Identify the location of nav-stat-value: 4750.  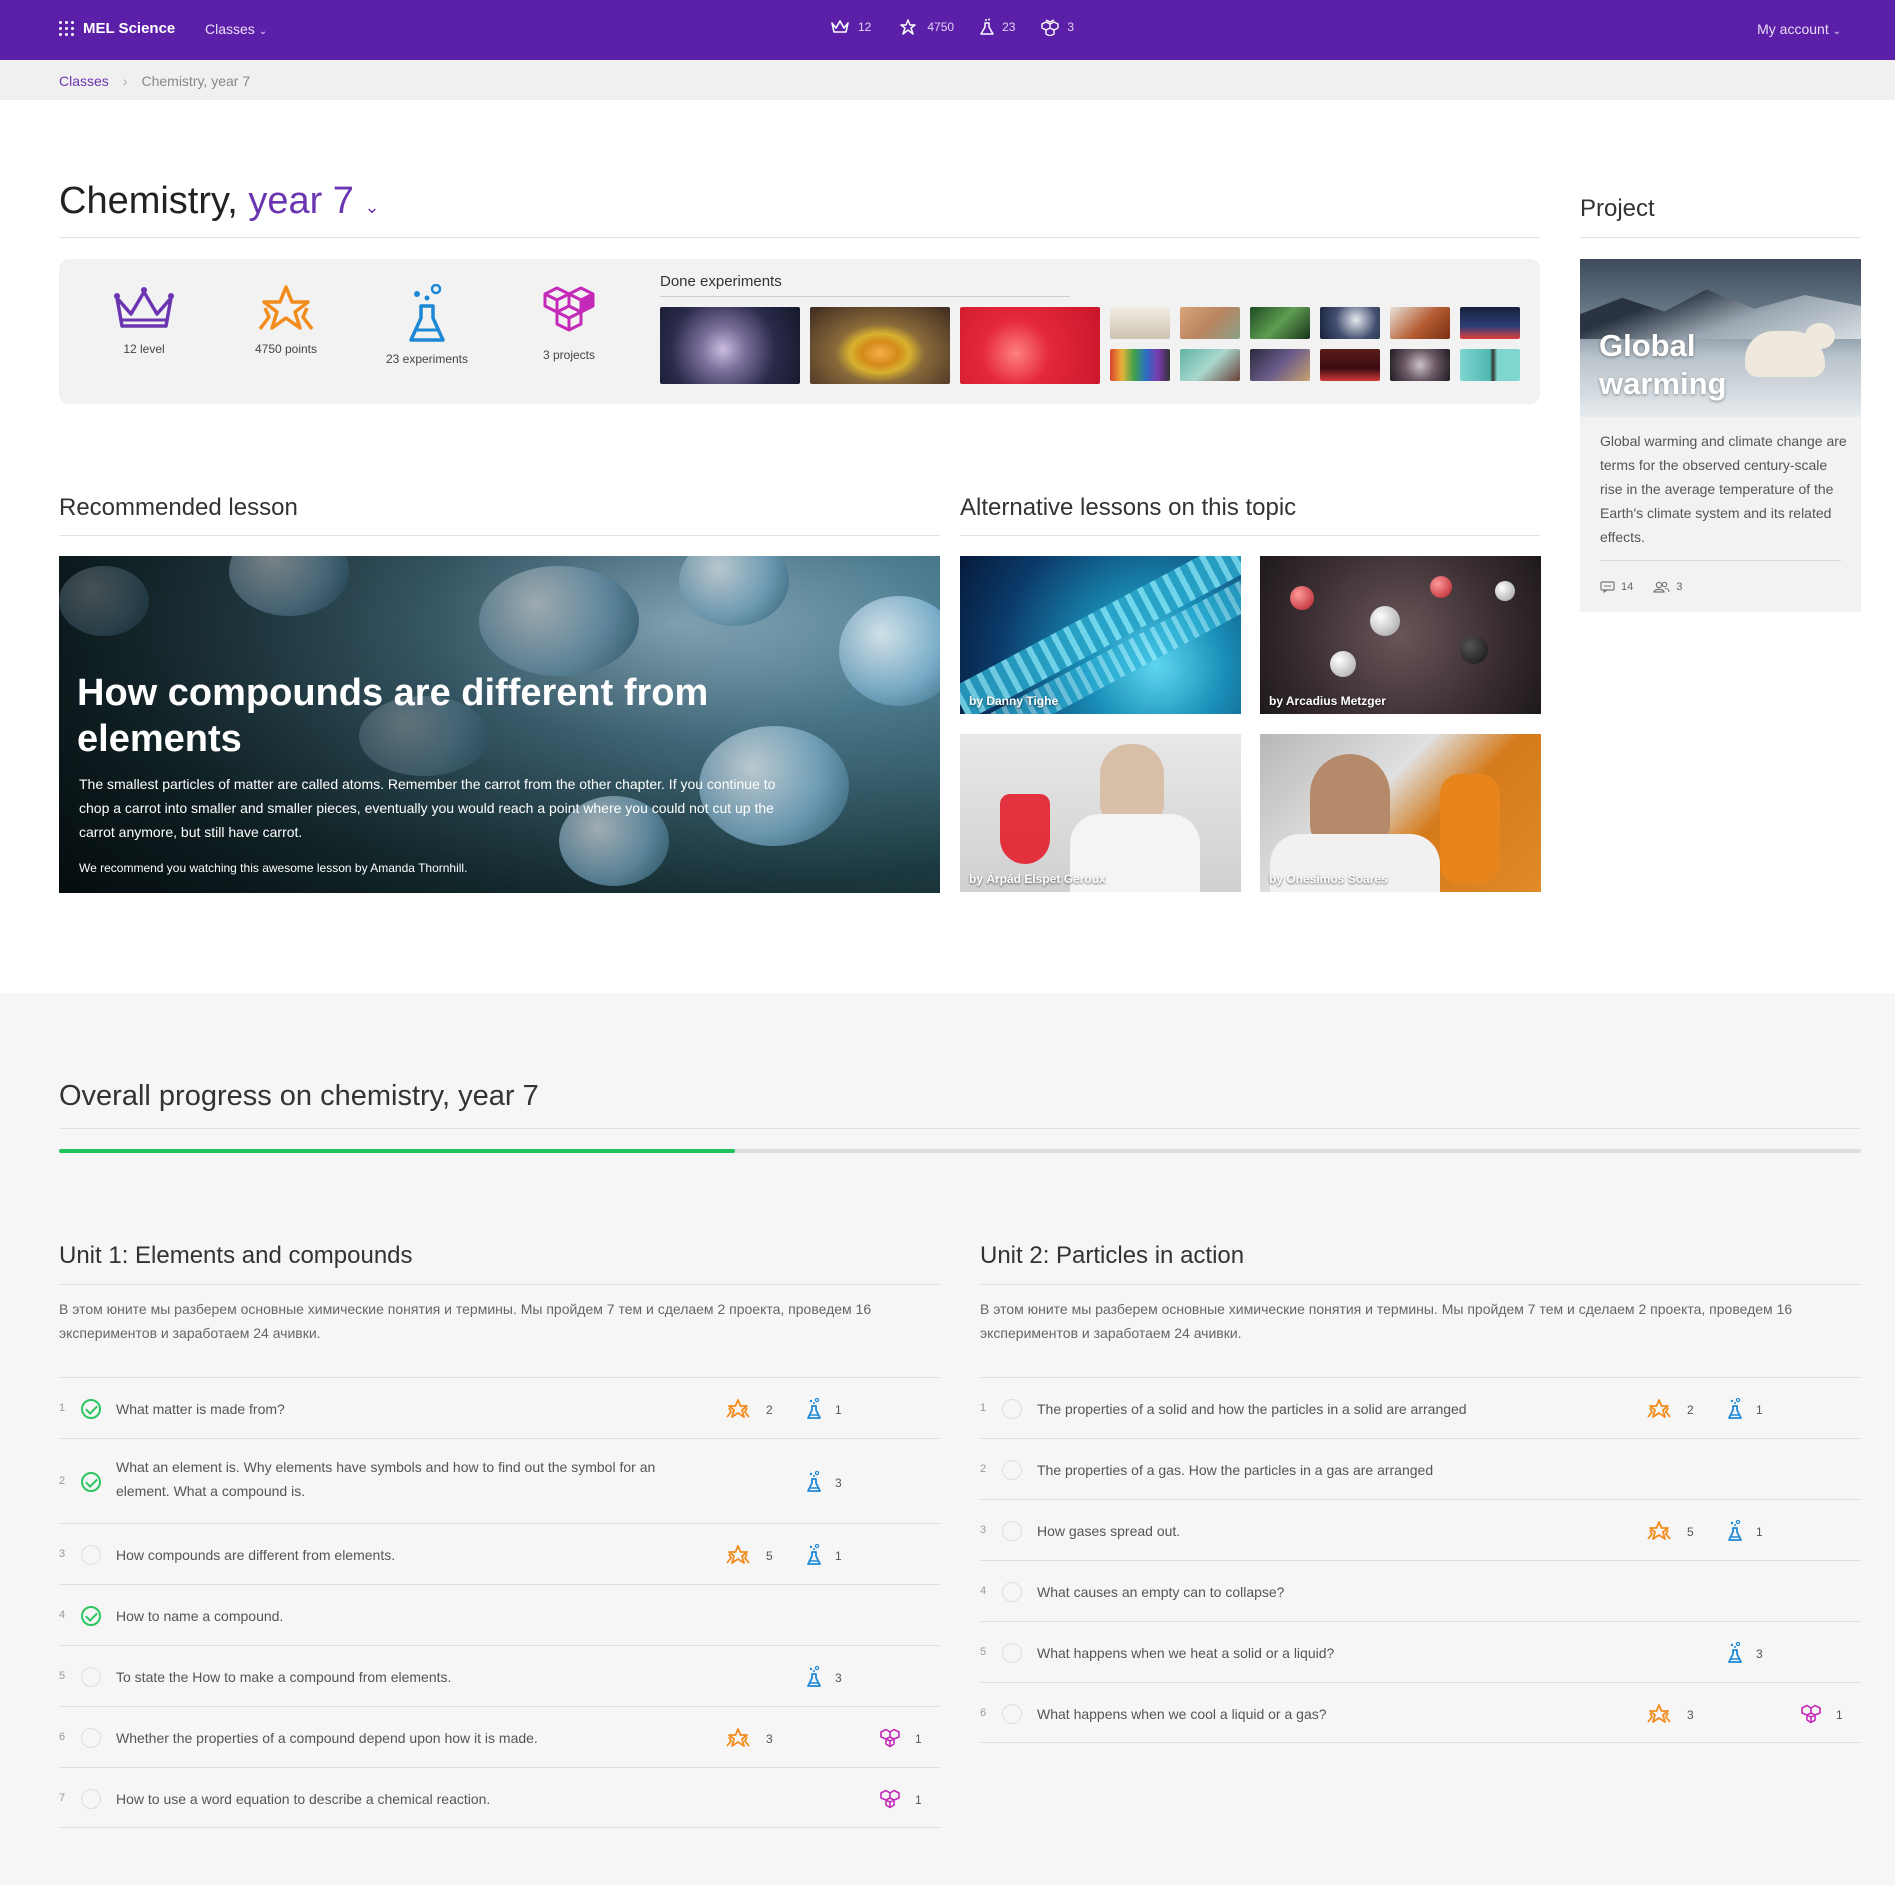
(941, 27).